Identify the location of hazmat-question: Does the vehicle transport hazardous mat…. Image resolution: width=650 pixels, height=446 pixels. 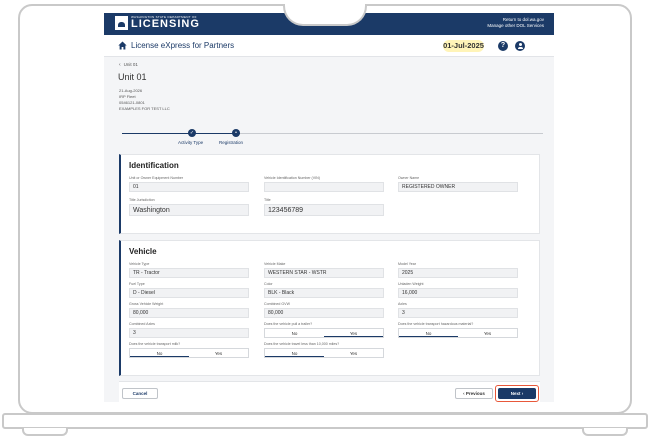
(458, 330).